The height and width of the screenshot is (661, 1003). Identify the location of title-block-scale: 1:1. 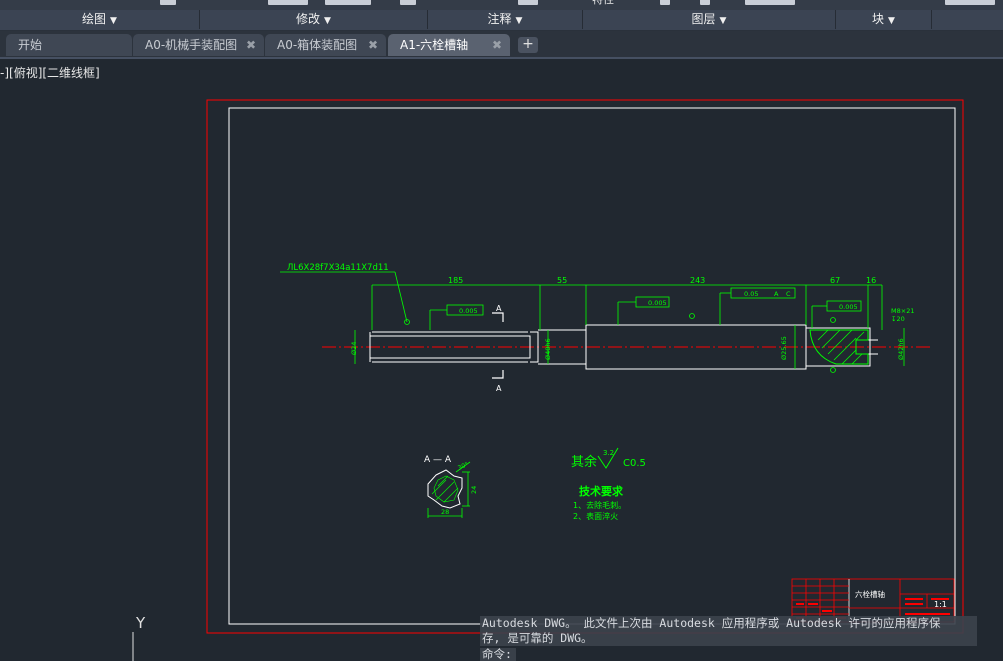
(940, 604).